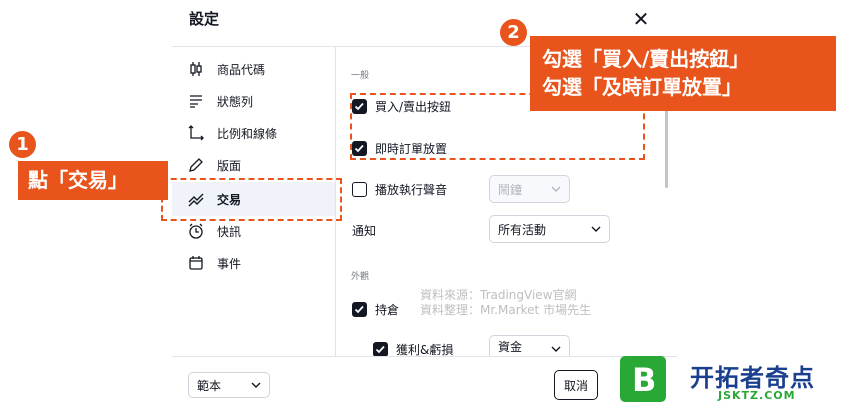  I want to click on divider, so click(424, 356).